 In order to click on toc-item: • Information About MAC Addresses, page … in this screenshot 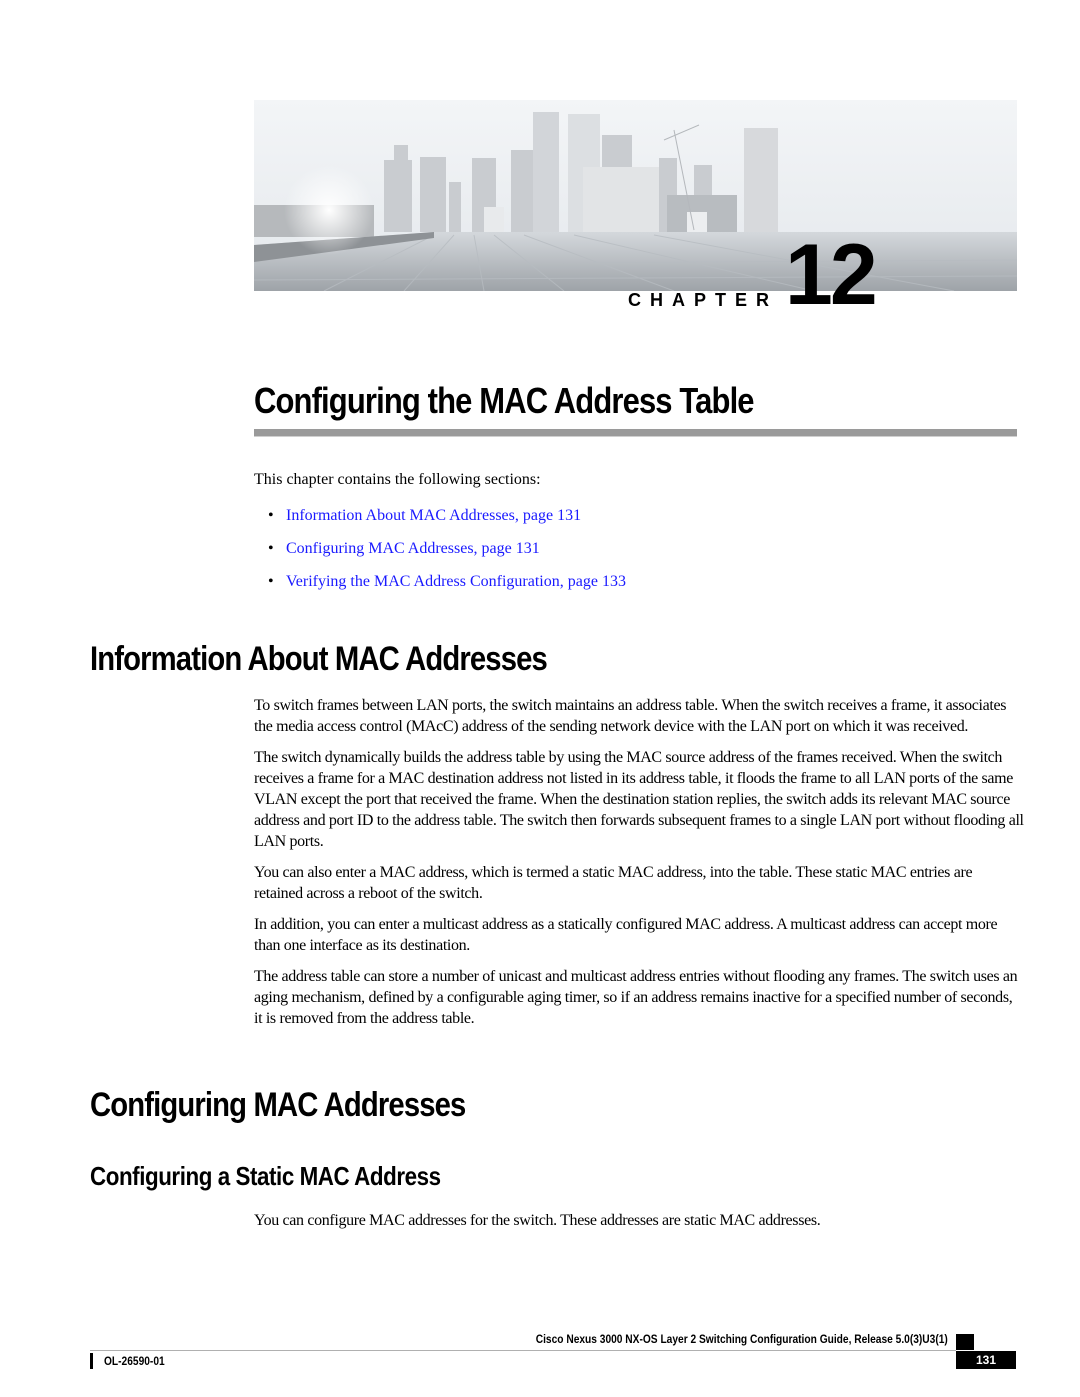, I will do `click(447, 523)`.